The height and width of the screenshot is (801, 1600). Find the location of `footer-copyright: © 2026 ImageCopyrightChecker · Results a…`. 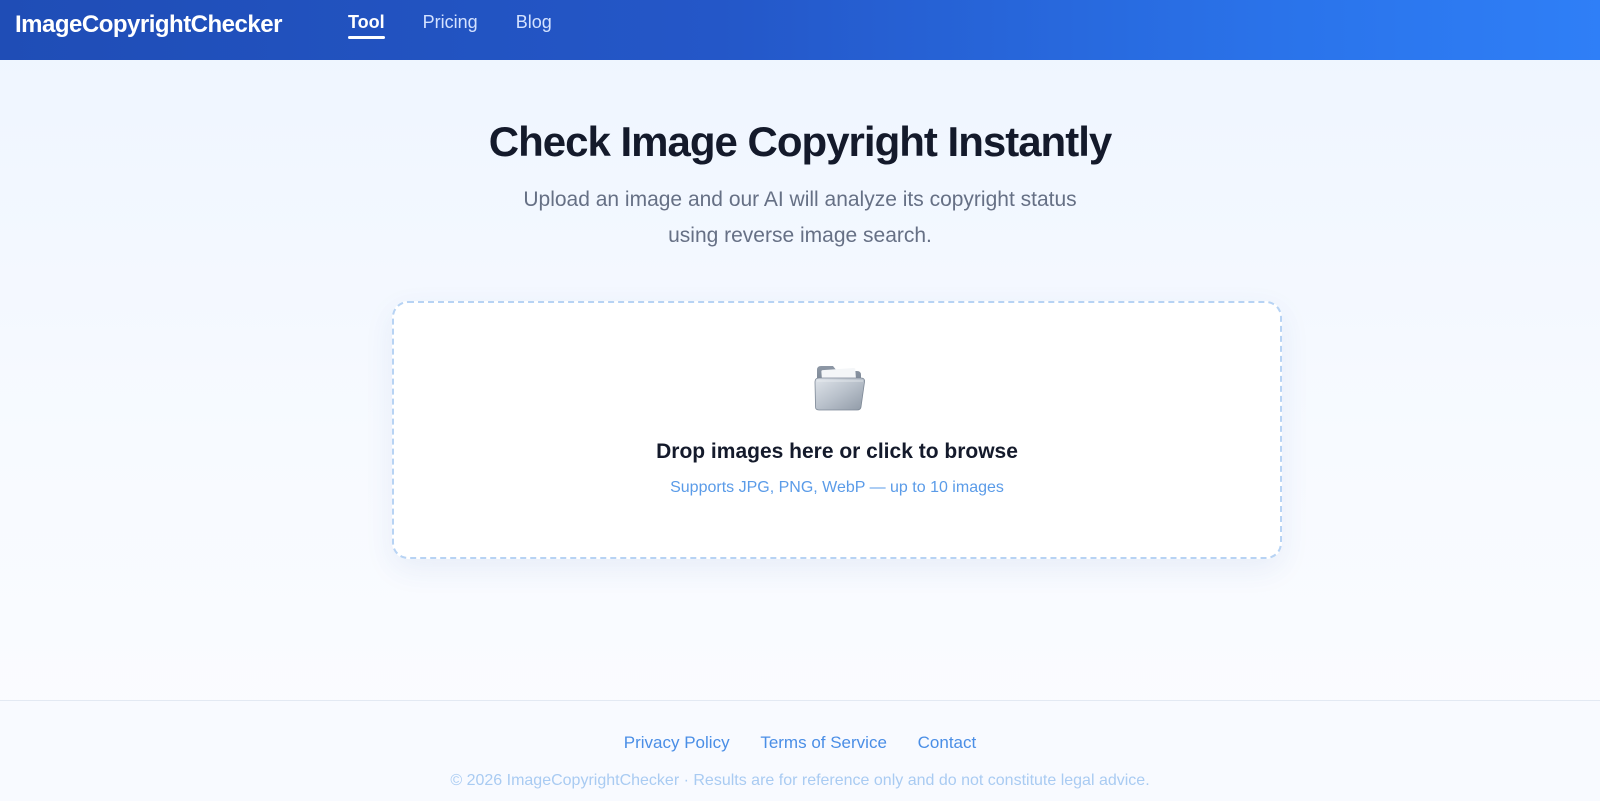

footer-copyright: © 2026 ImageCopyrightChecker · Results a… is located at coordinates (800, 780).